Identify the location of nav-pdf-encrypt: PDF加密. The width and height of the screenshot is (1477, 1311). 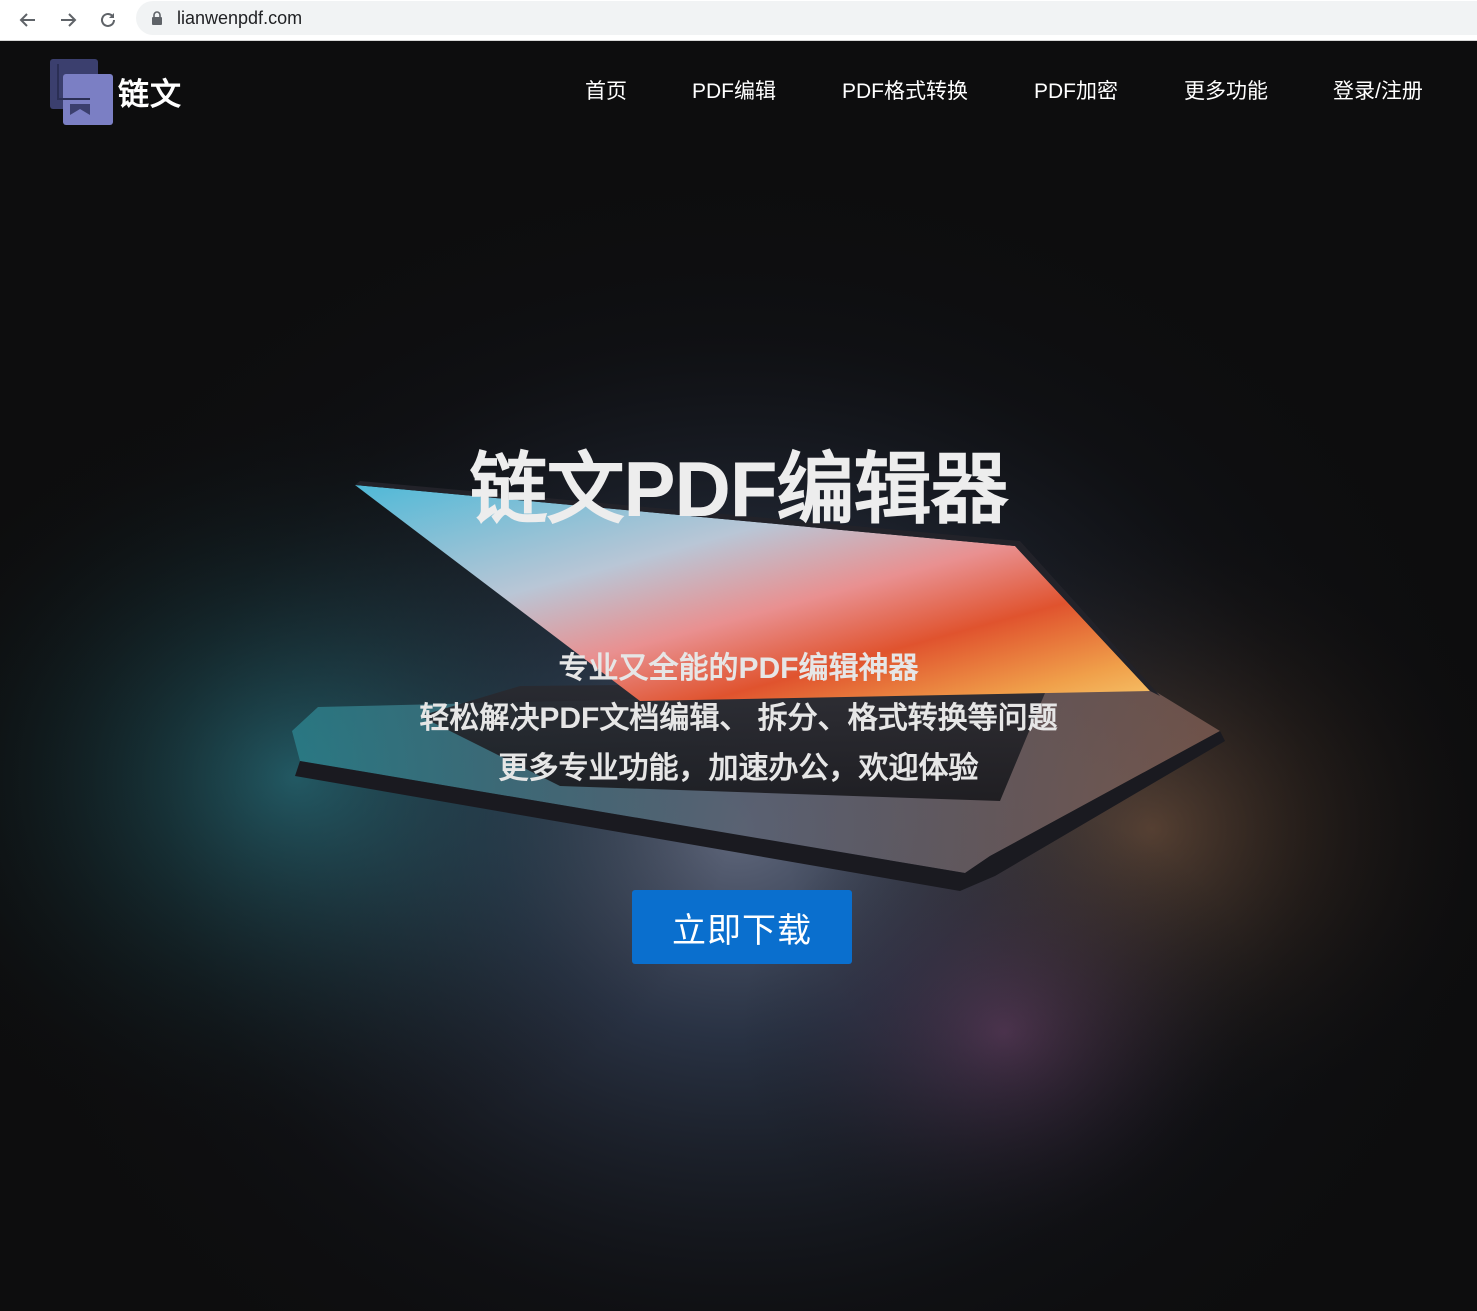
(1076, 92).